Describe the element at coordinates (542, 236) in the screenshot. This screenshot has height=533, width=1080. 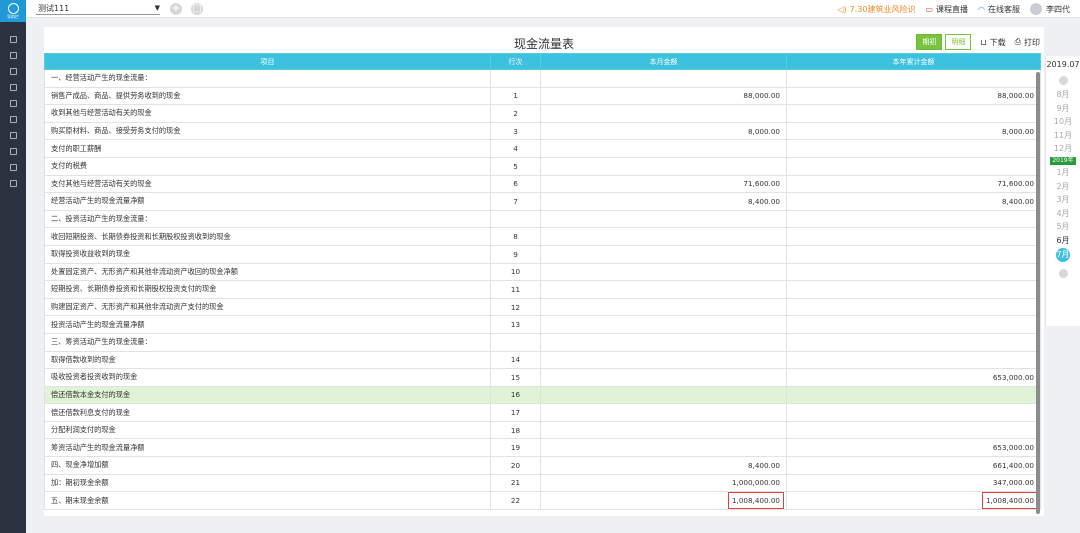
I see `table-row: 收回短期投资、长期债券投资和长期股权投资收到的现金 8` at that location.